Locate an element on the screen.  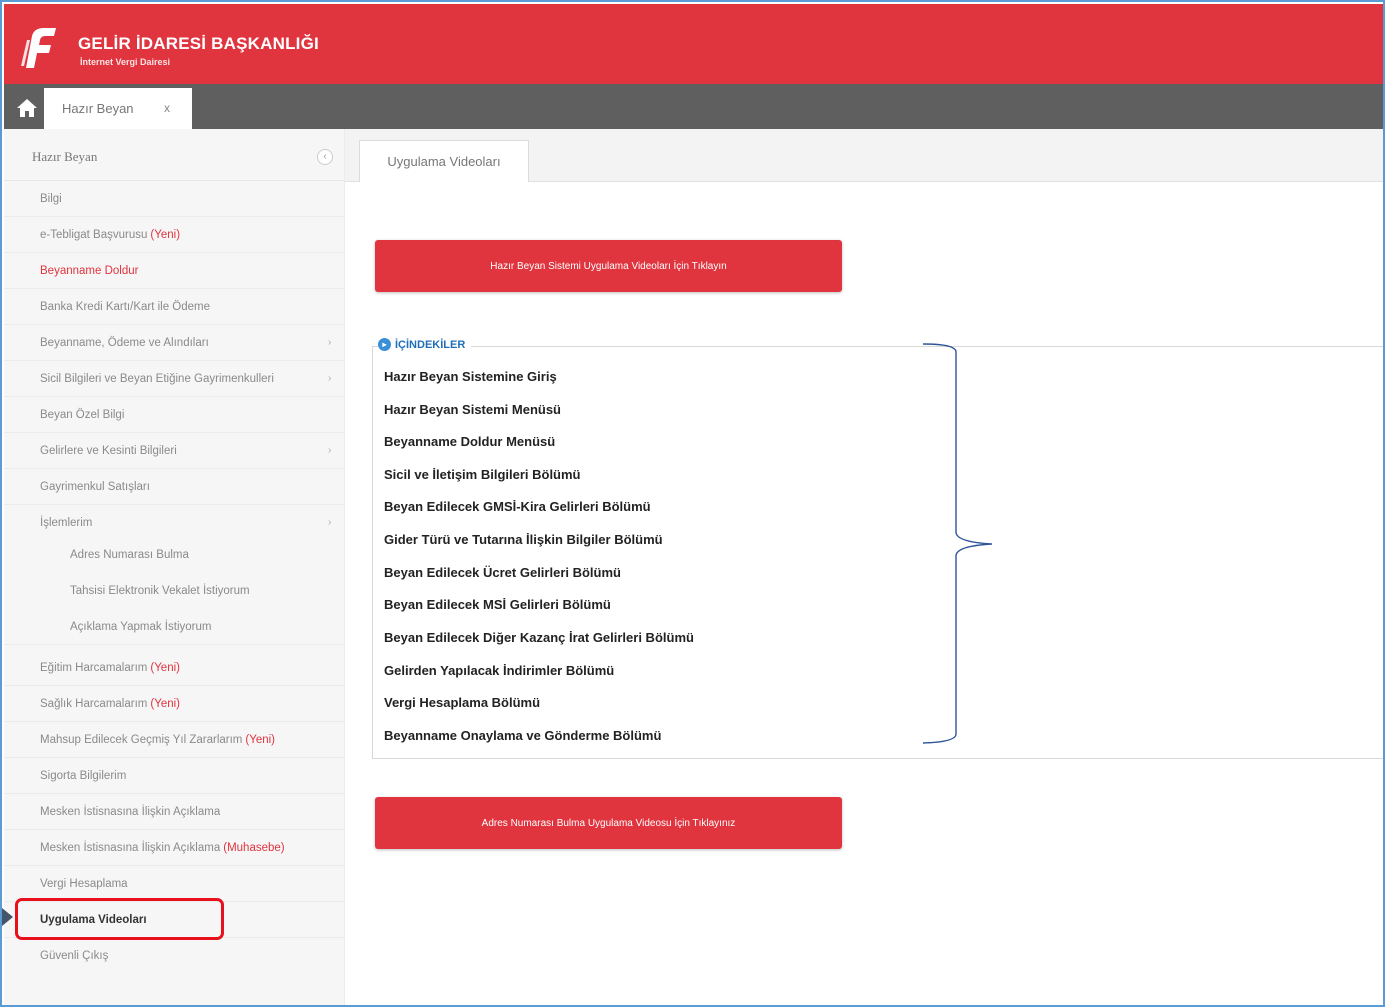
sidebar-item-label: Mahsup Edilecek Geçmiş Yıl Zararlarım is located at coordinates (141, 739).